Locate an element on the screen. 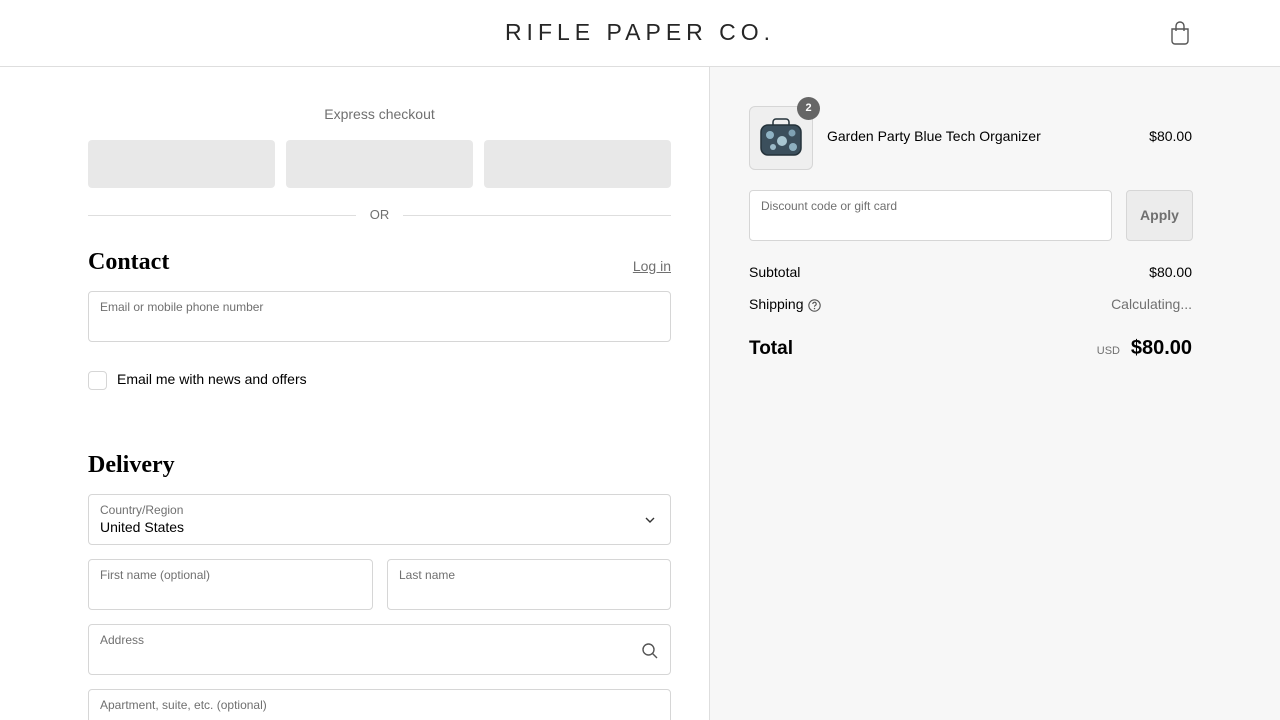 Image resolution: width=1280 pixels, height=720 pixels. total-currency: USD is located at coordinates (1108, 351).